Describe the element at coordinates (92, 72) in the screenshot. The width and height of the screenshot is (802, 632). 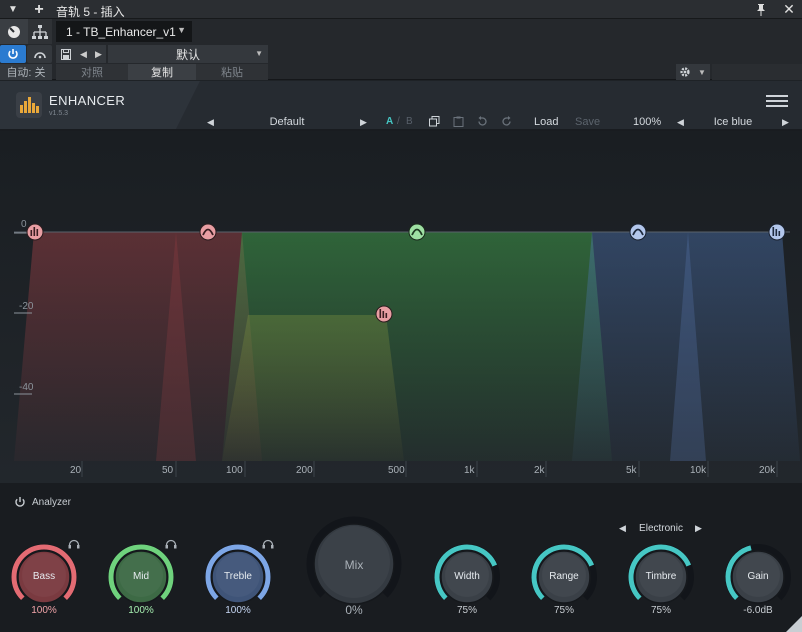
I see `compare-button: 对照` at that location.